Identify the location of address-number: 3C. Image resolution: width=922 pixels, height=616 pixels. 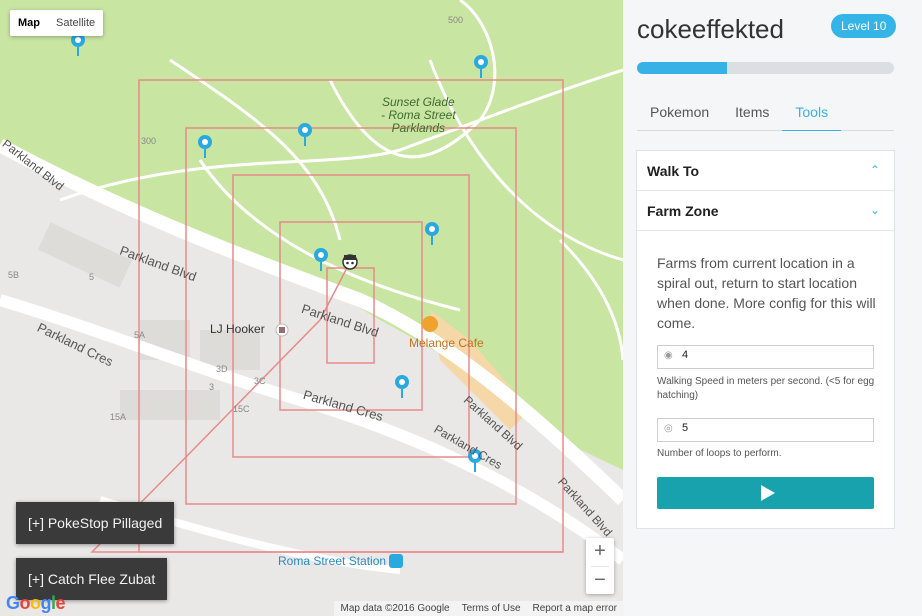
(260, 381).